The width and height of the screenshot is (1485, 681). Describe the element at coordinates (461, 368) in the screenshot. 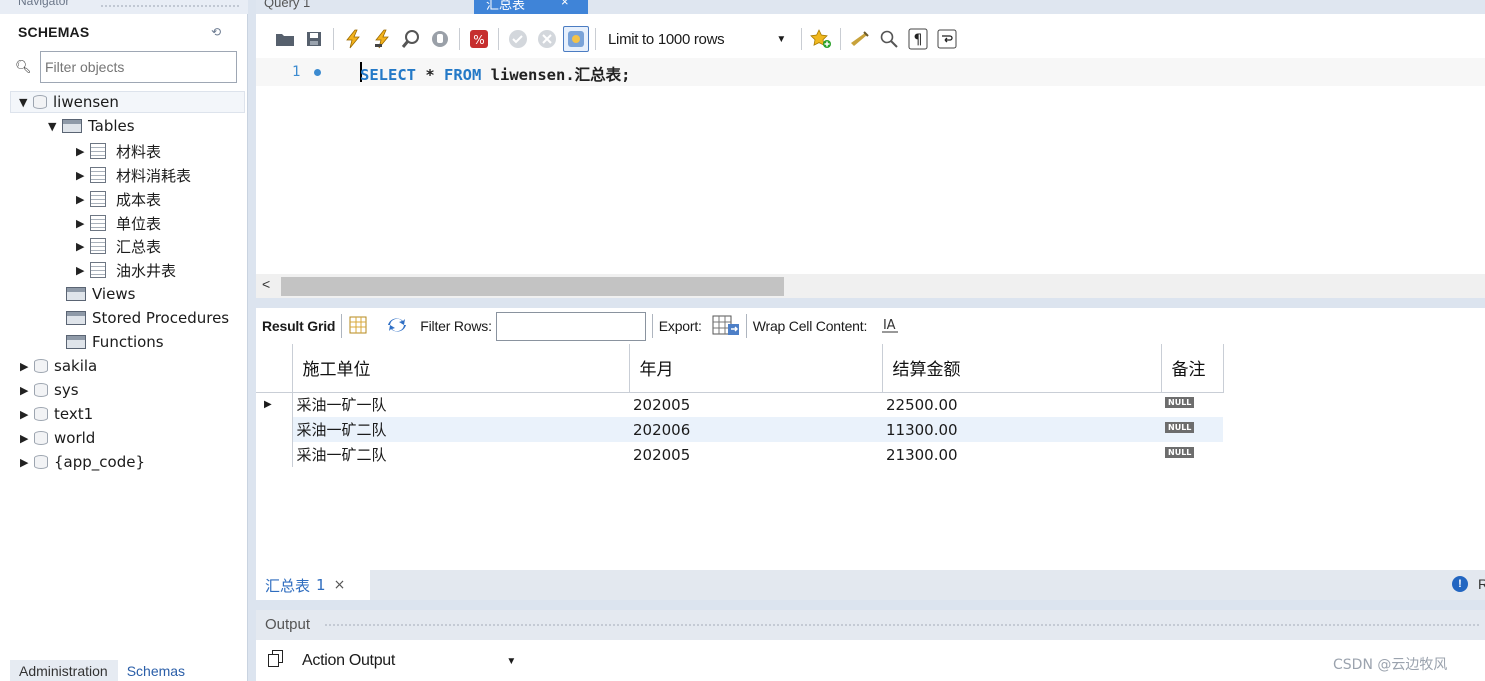

I see `column-header: 施工单位` at that location.